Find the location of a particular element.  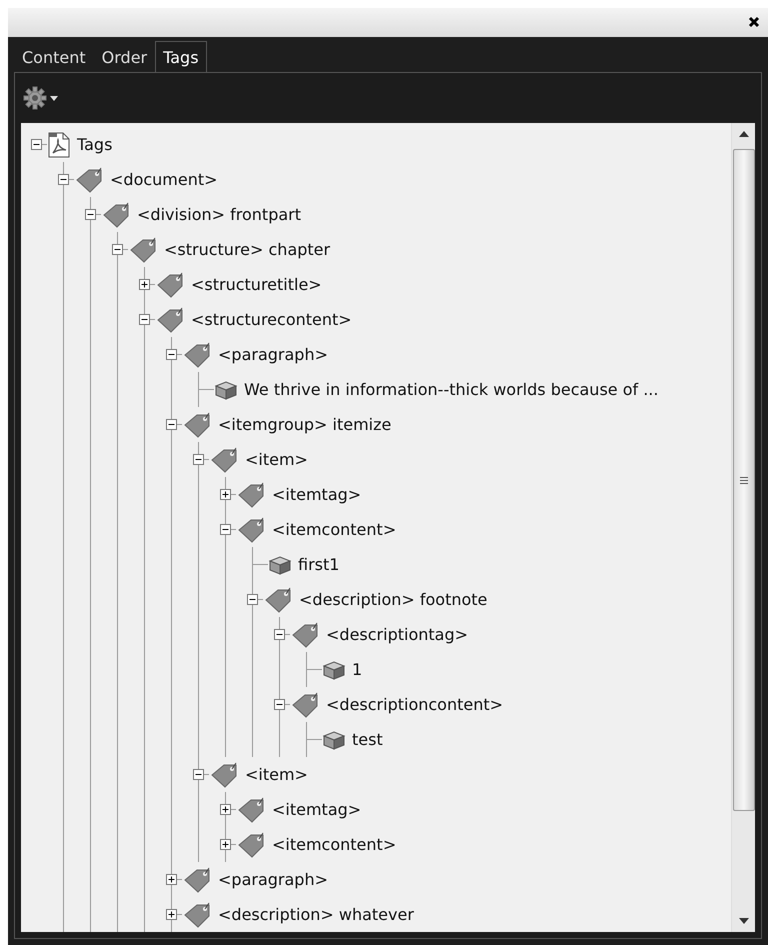

tree-item: <descriptiontag> is located at coordinates (397, 634).